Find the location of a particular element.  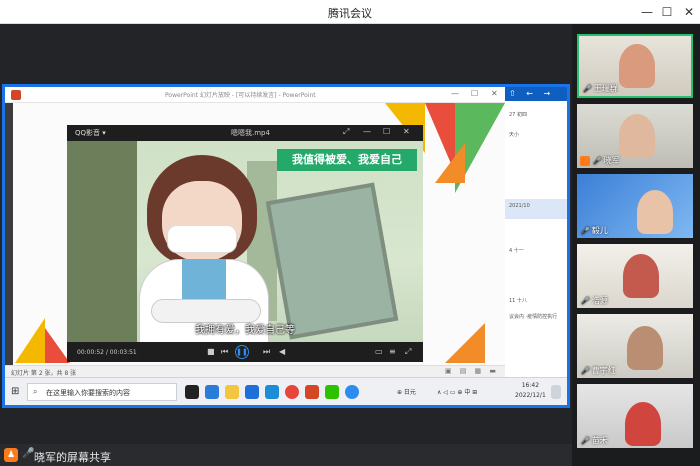

close-button: ✕ is located at coordinates (689, 12).